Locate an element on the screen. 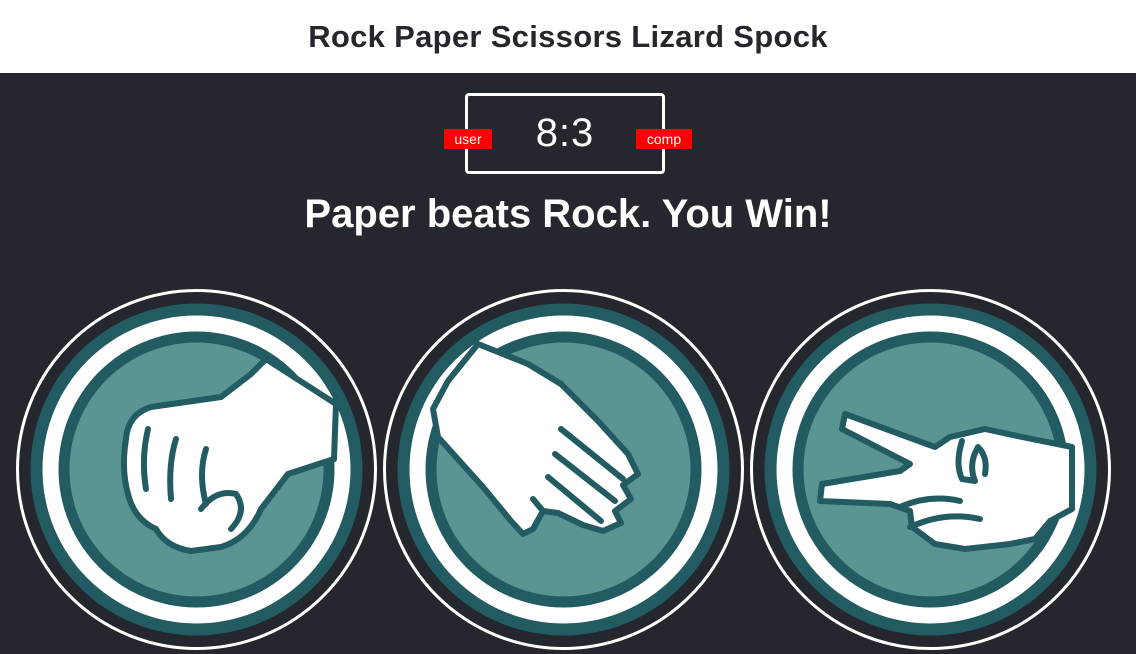  scoreboard: user 8:3 comp is located at coordinates (568, 133).